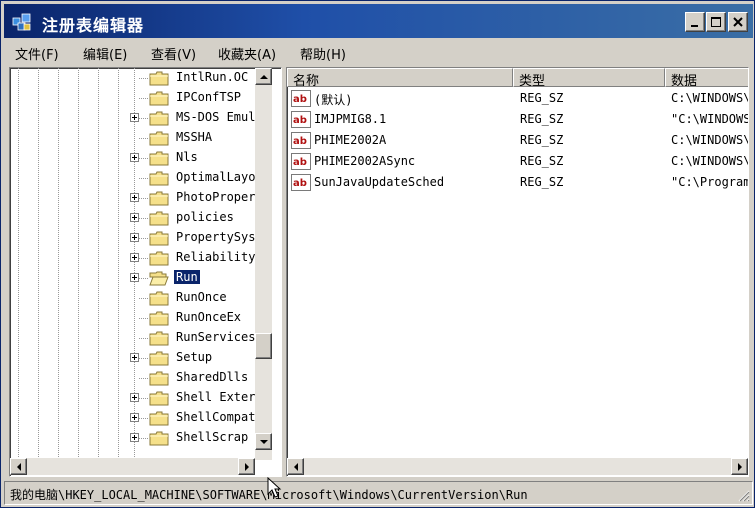 This screenshot has height=508, width=755. Describe the element at coordinates (517, 140) in the screenshot. I see `value-row: ab PHIME2002A REG_SZ C:\WINDOWS\` at that location.